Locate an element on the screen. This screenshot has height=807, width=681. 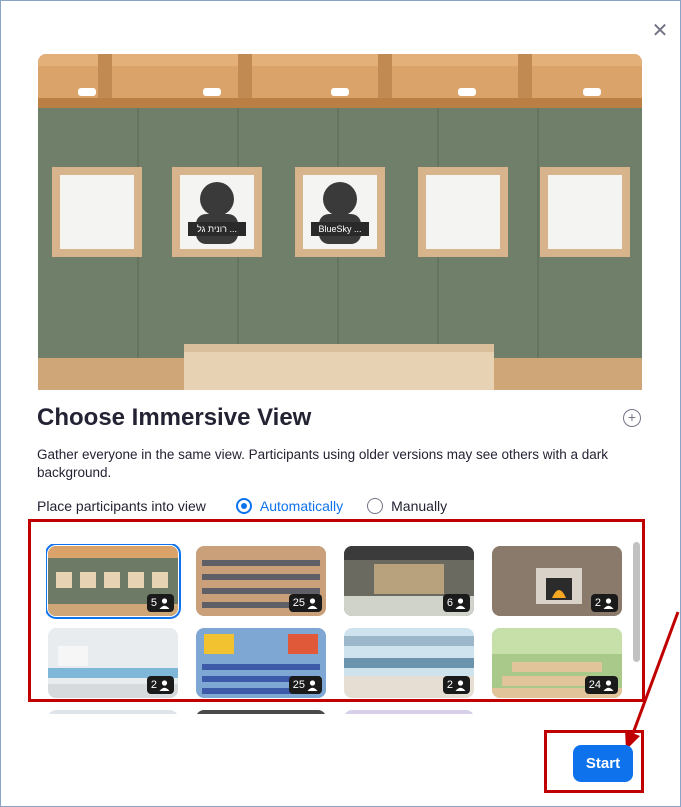
start-button: Start is located at coordinates (603, 763).